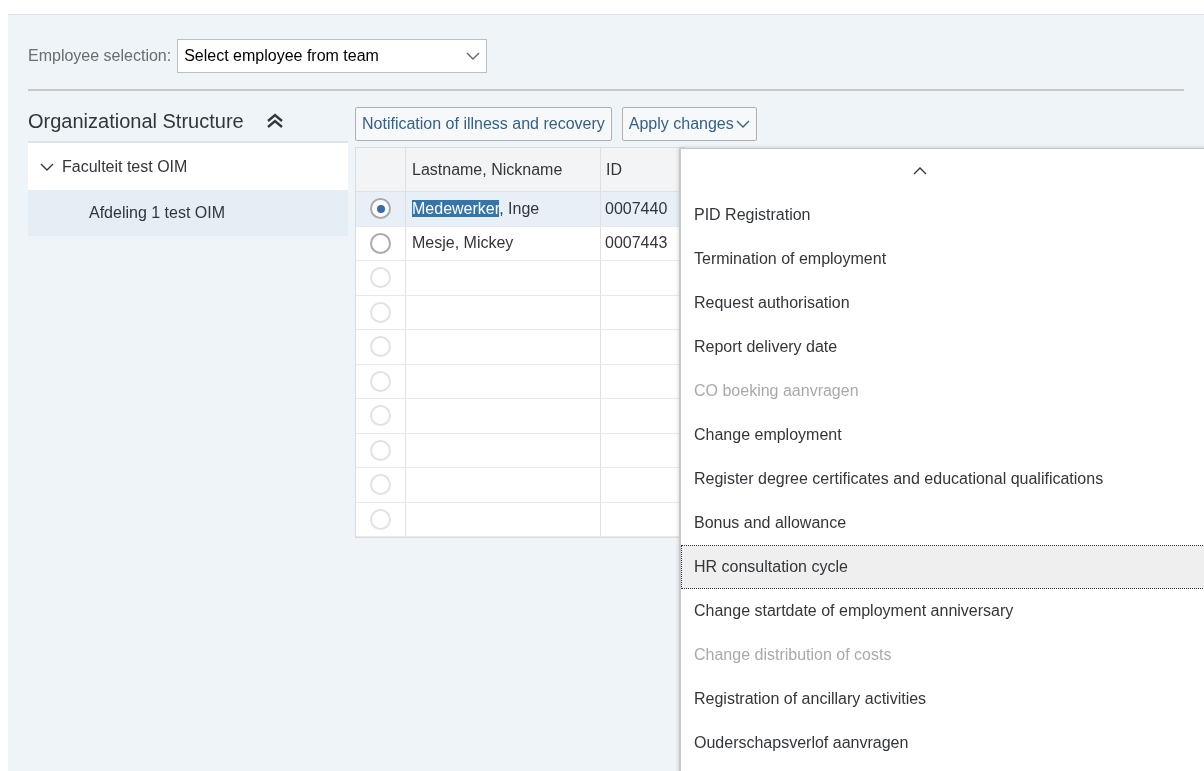  I want to click on menu-item: Registration of ancillary activities, so click(942, 699).